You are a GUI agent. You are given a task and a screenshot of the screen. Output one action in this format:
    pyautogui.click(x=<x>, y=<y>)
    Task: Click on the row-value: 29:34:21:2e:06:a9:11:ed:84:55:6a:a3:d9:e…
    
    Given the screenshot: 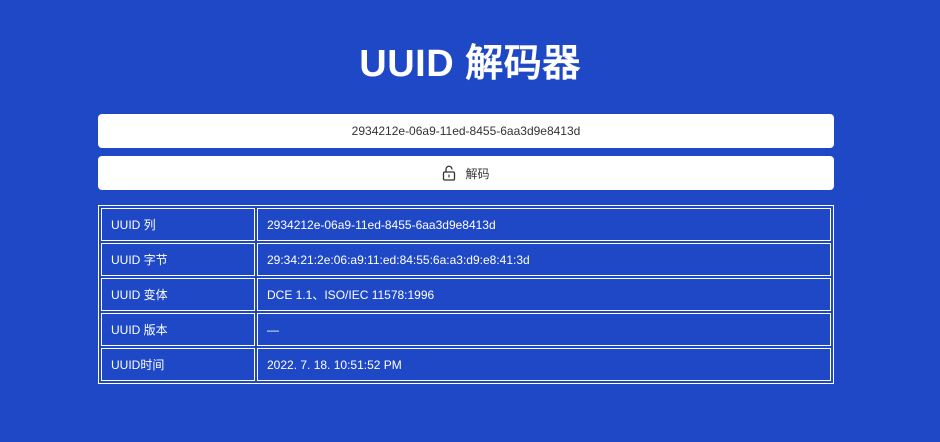 What is the action you would take?
    pyautogui.click(x=544, y=259)
    